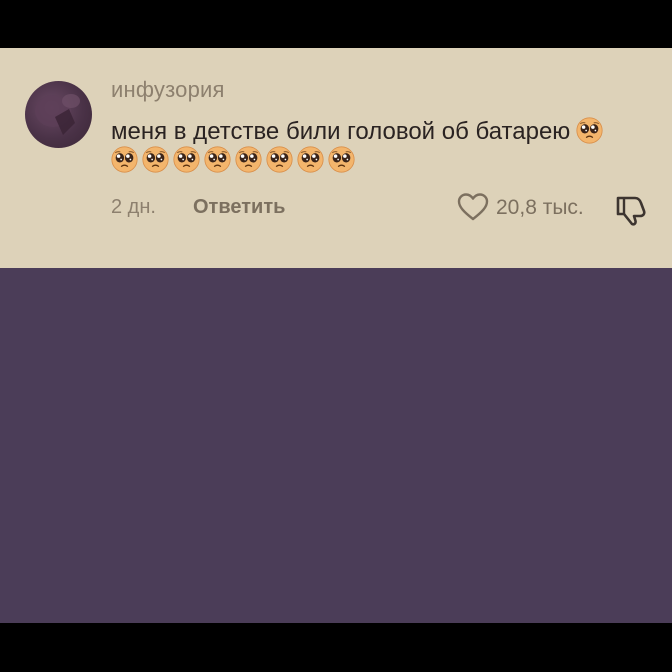 This screenshot has height=672, width=672. What do you see at coordinates (540, 207) in the screenshot?
I see `like-count: 20,8 тыс.` at bounding box center [540, 207].